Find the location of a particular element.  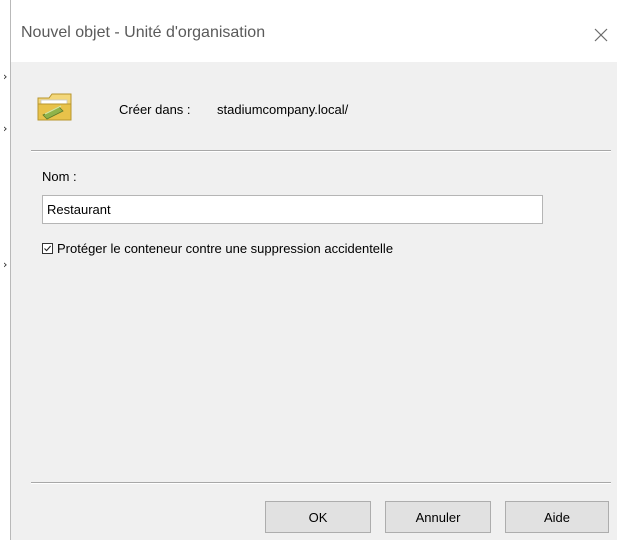

help-button: Aide is located at coordinates (557, 517).